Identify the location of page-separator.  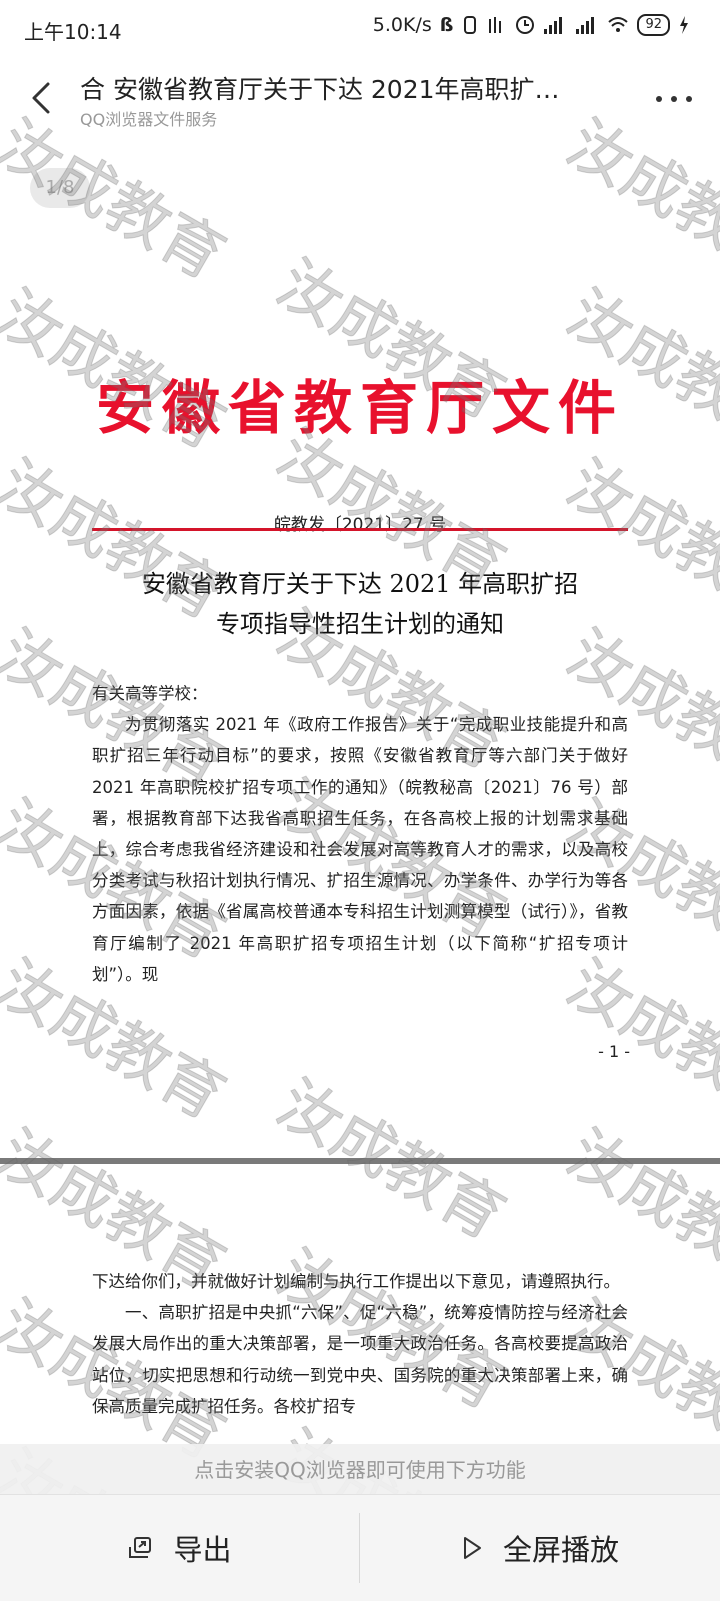
(360, 1161).